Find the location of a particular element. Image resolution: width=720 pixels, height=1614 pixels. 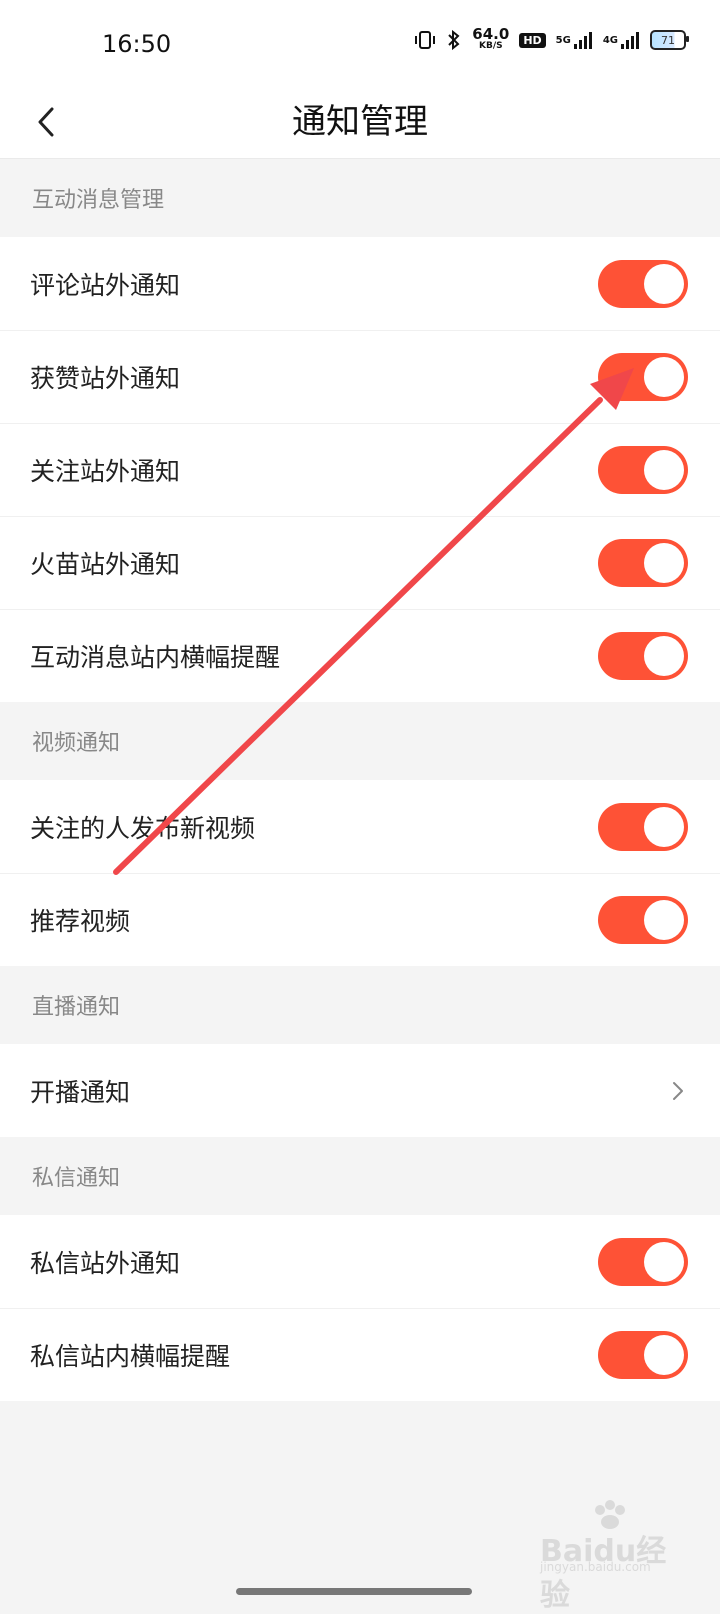

vibrate-icon is located at coordinates (425, 40).